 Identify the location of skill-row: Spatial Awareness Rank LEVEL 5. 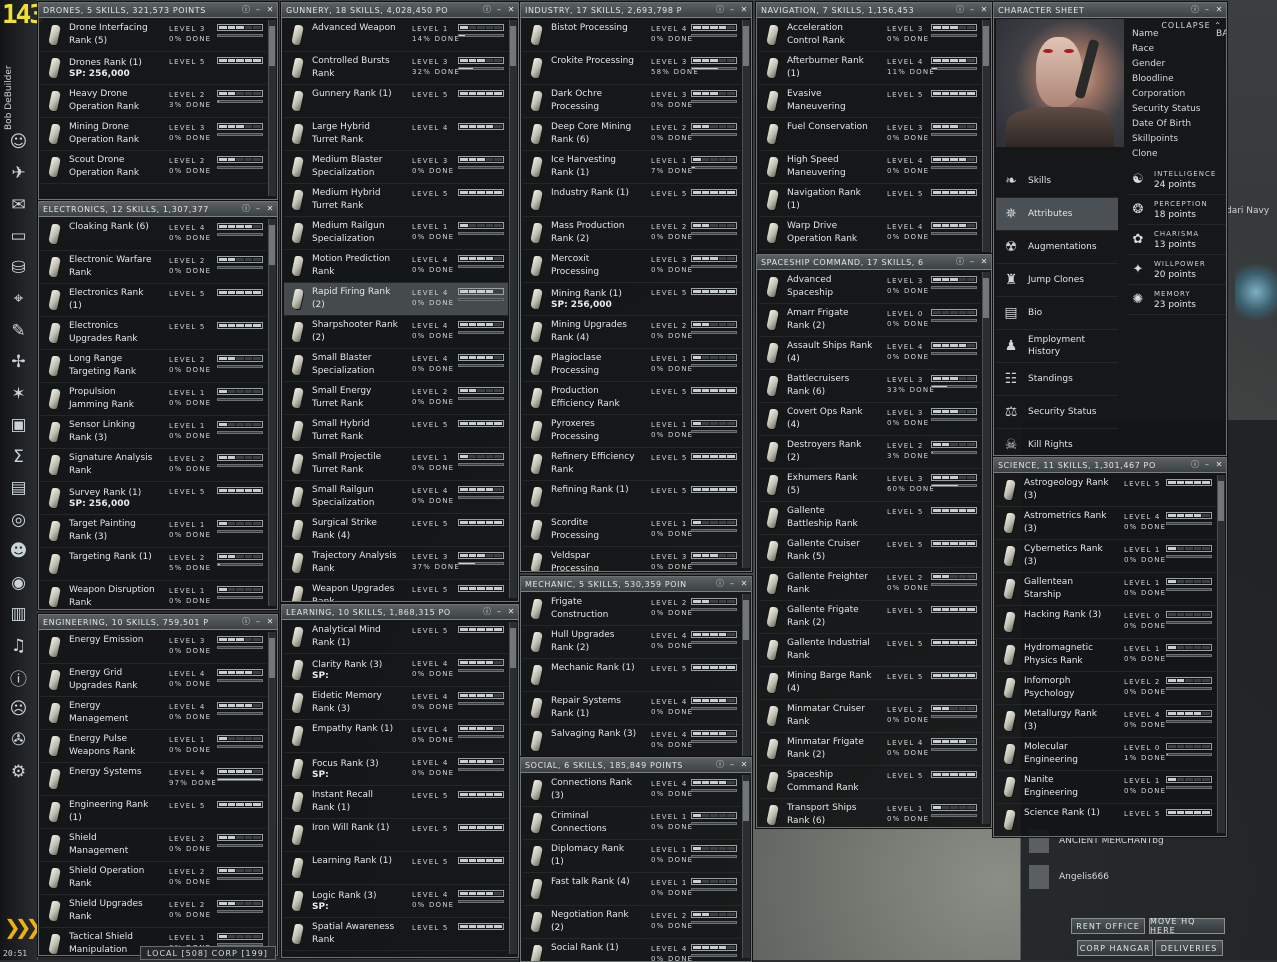
(396, 934).